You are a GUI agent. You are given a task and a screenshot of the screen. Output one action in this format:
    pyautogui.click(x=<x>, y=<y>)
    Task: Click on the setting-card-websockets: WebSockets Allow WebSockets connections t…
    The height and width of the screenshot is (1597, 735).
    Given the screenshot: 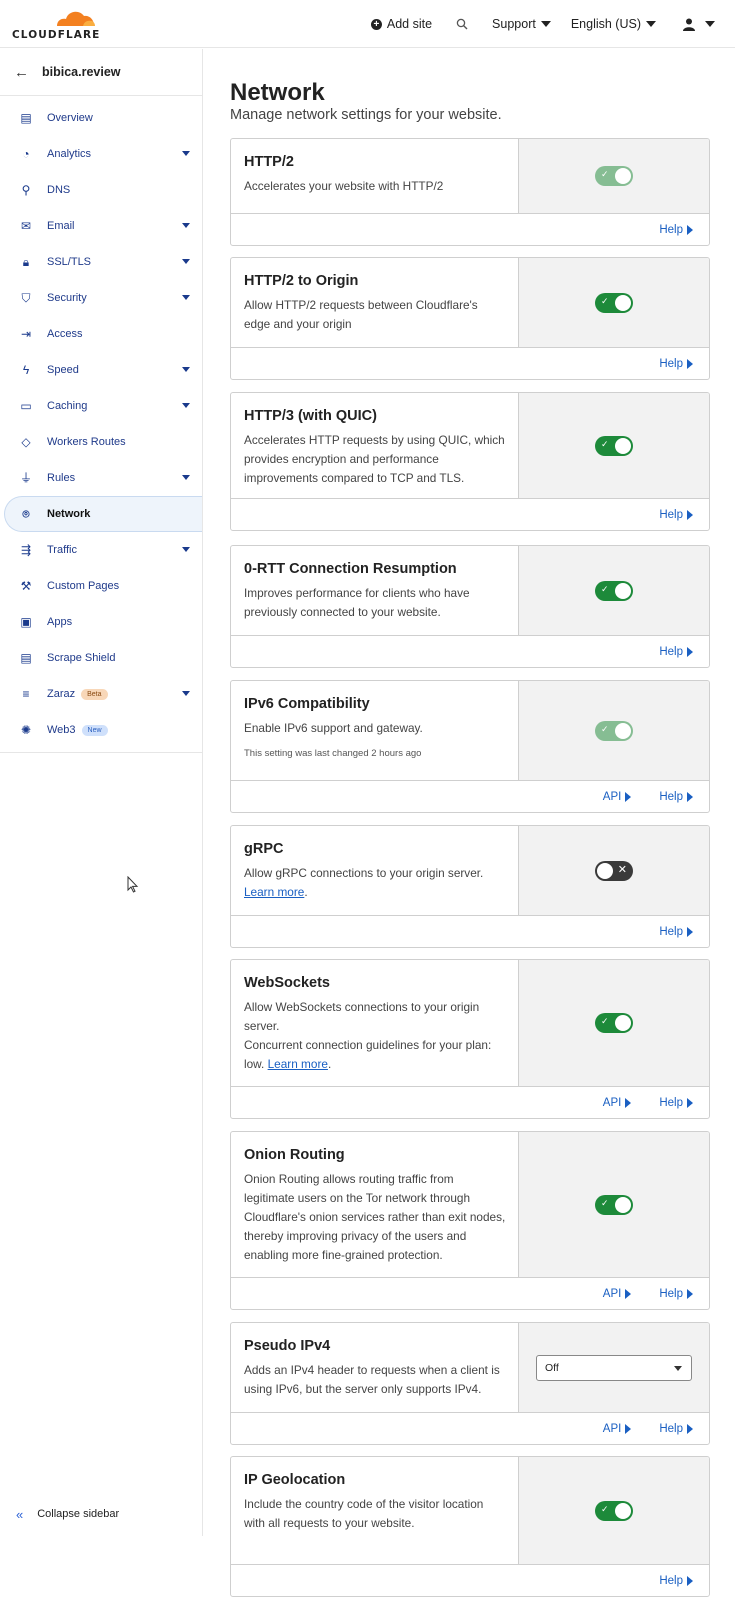 What is the action you would take?
    pyautogui.click(x=470, y=1039)
    